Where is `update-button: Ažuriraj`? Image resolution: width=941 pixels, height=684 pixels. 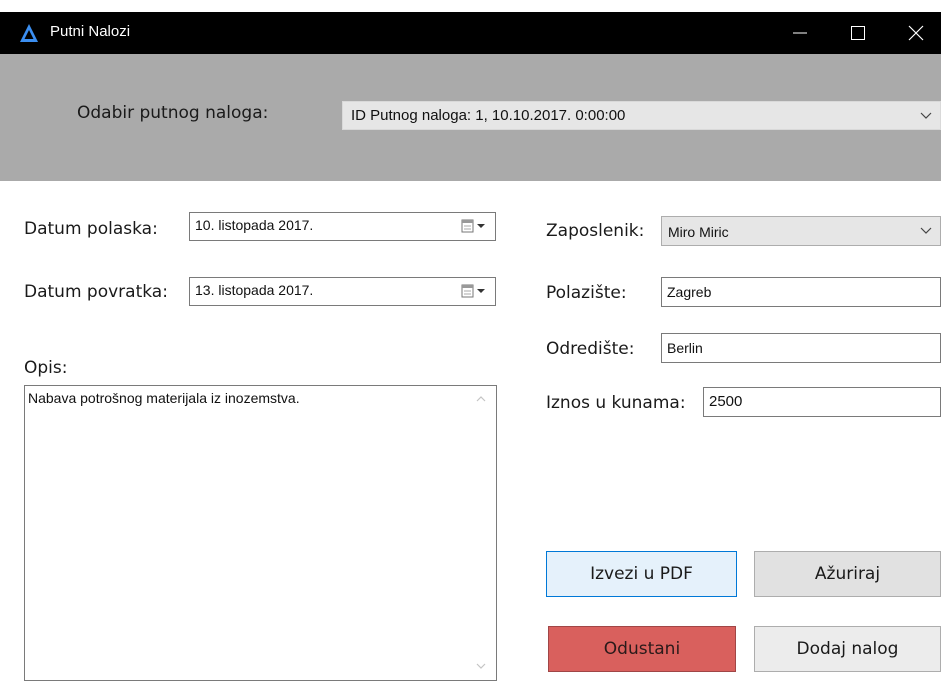 update-button: Ažuriraj is located at coordinates (847, 574).